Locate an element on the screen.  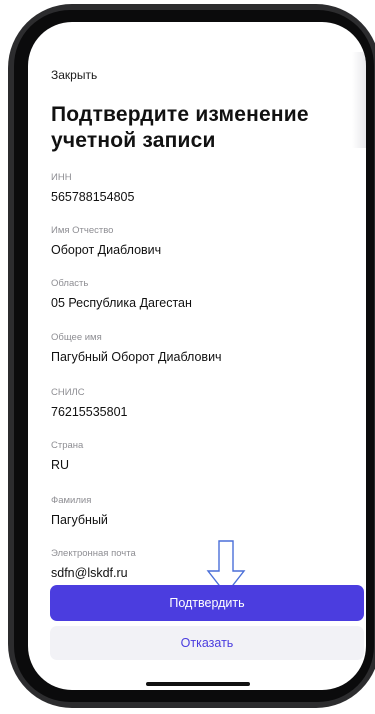
field-value: 05 Республика Дагестан is located at coordinates (121, 303).